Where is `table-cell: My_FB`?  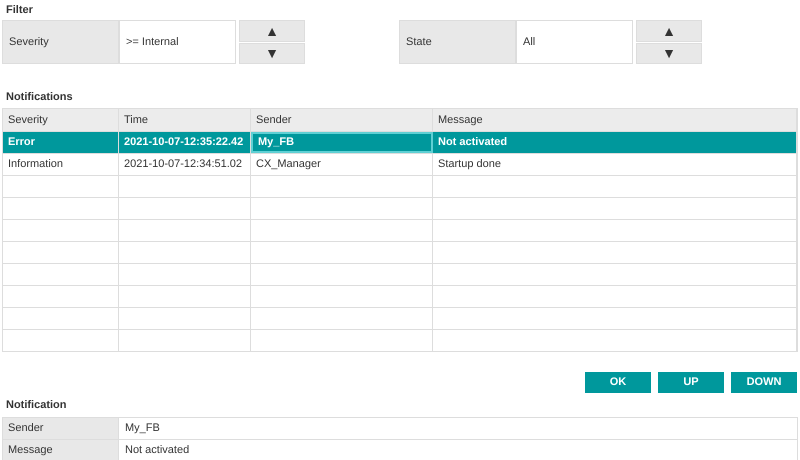 table-cell: My_FB is located at coordinates (342, 142).